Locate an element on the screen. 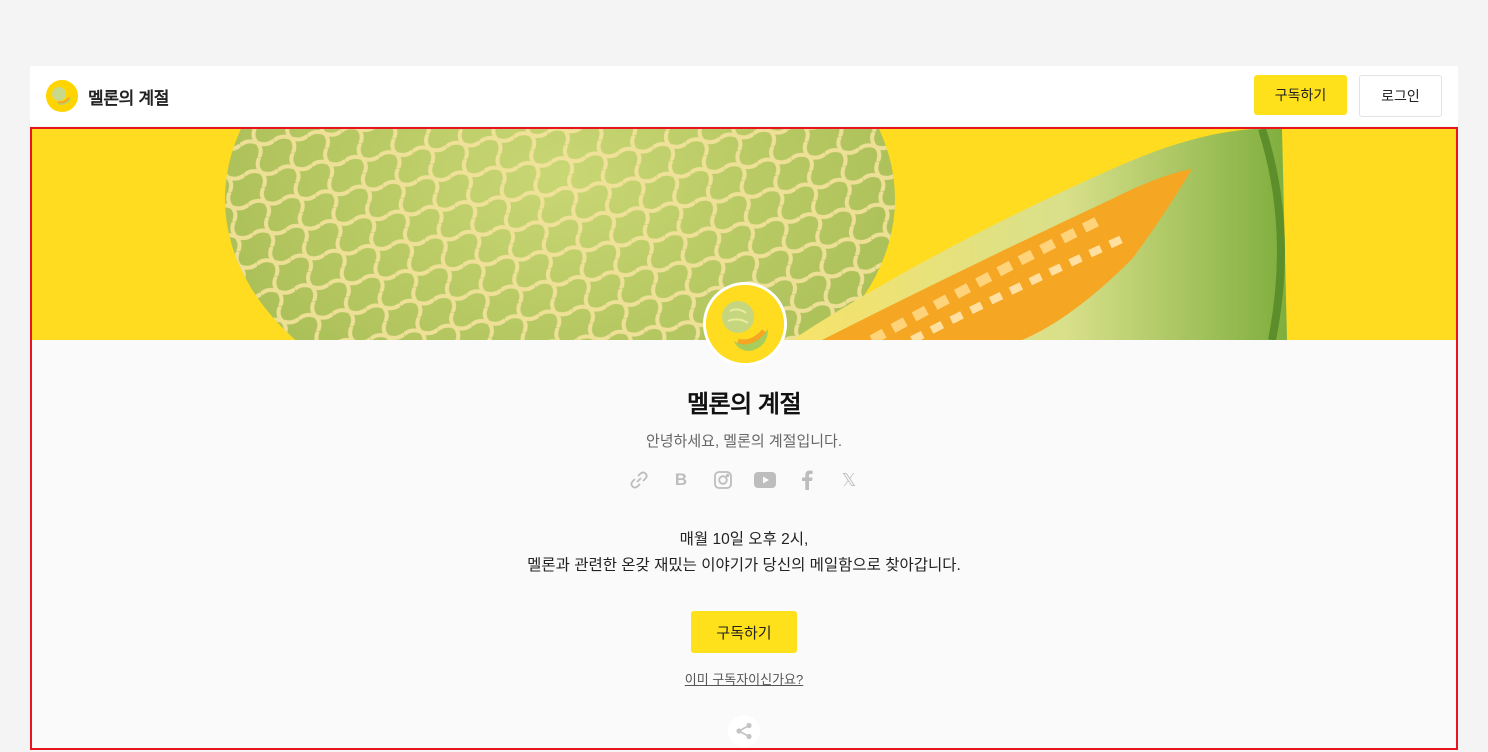 This screenshot has height=752, width=1488. publication-title: 멜론의 계절 is located at coordinates (744, 404).